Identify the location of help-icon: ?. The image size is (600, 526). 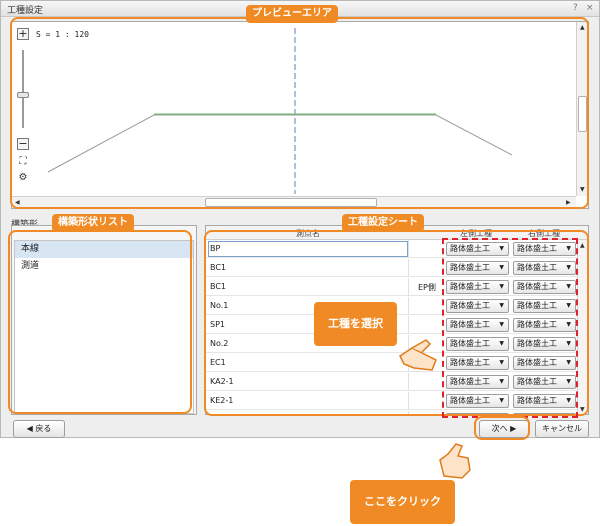
(575, 8).